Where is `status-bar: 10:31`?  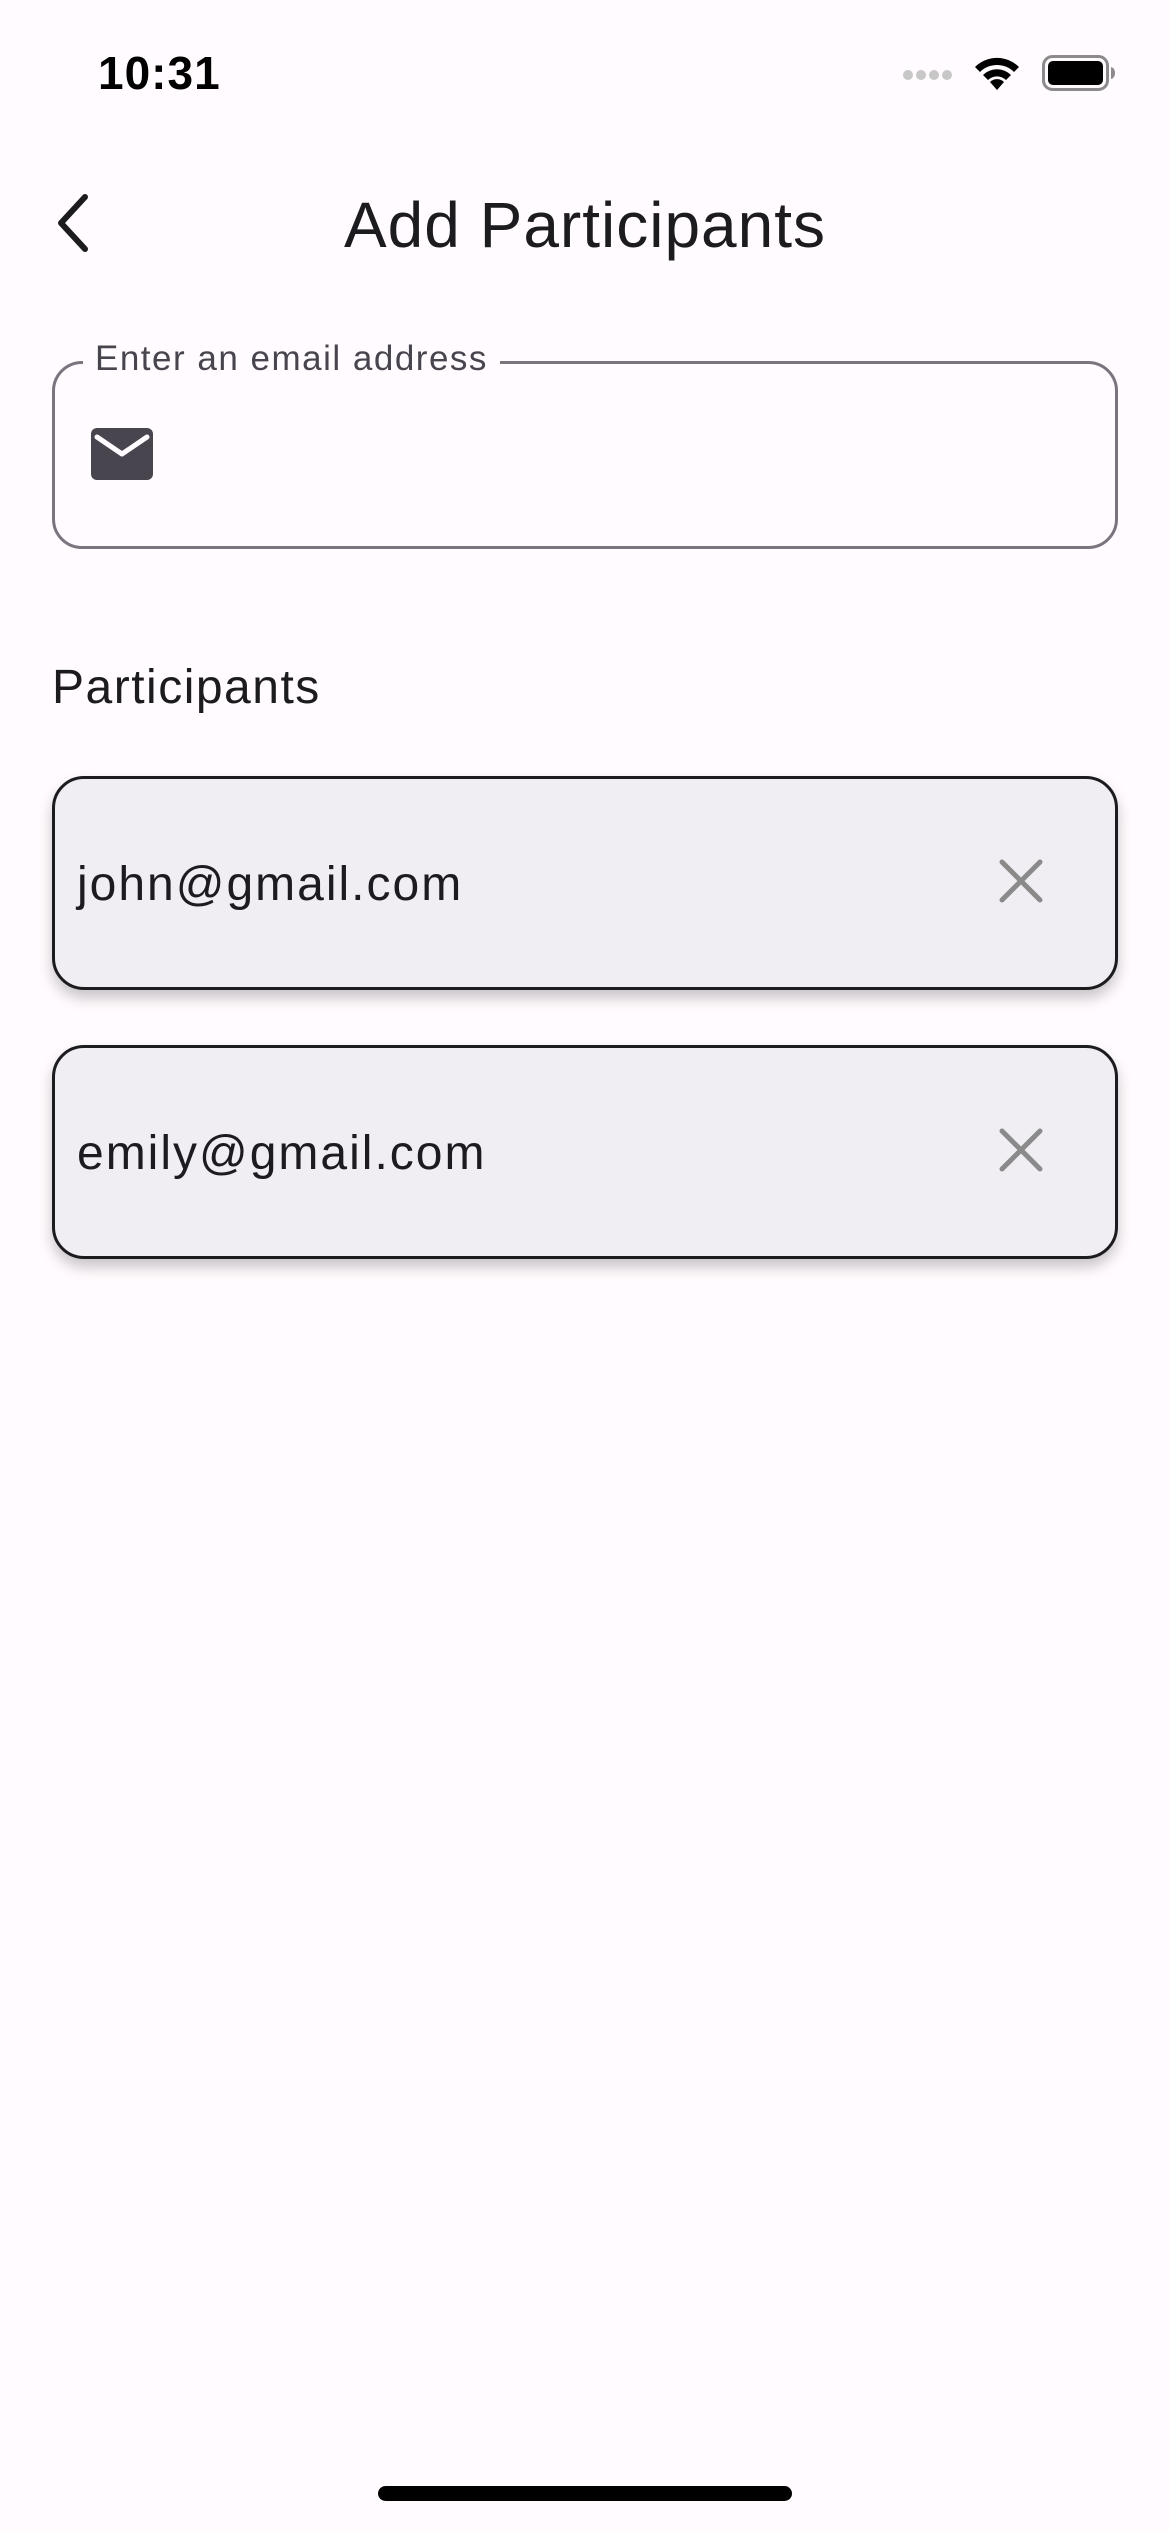
status-bar: 10:31 is located at coordinates (585, 75).